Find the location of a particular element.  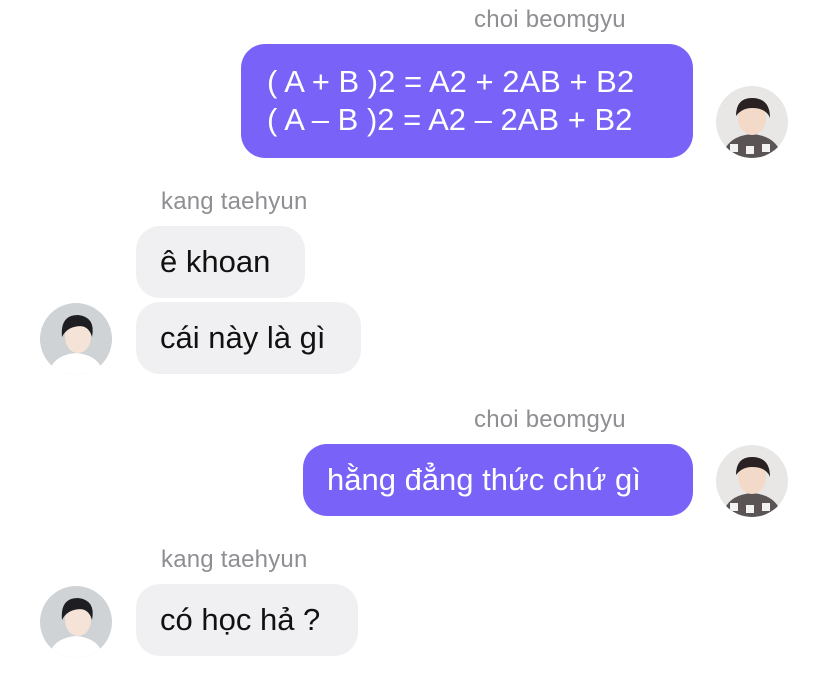

message-text: ê khoan is located at coordinates (215, 261).